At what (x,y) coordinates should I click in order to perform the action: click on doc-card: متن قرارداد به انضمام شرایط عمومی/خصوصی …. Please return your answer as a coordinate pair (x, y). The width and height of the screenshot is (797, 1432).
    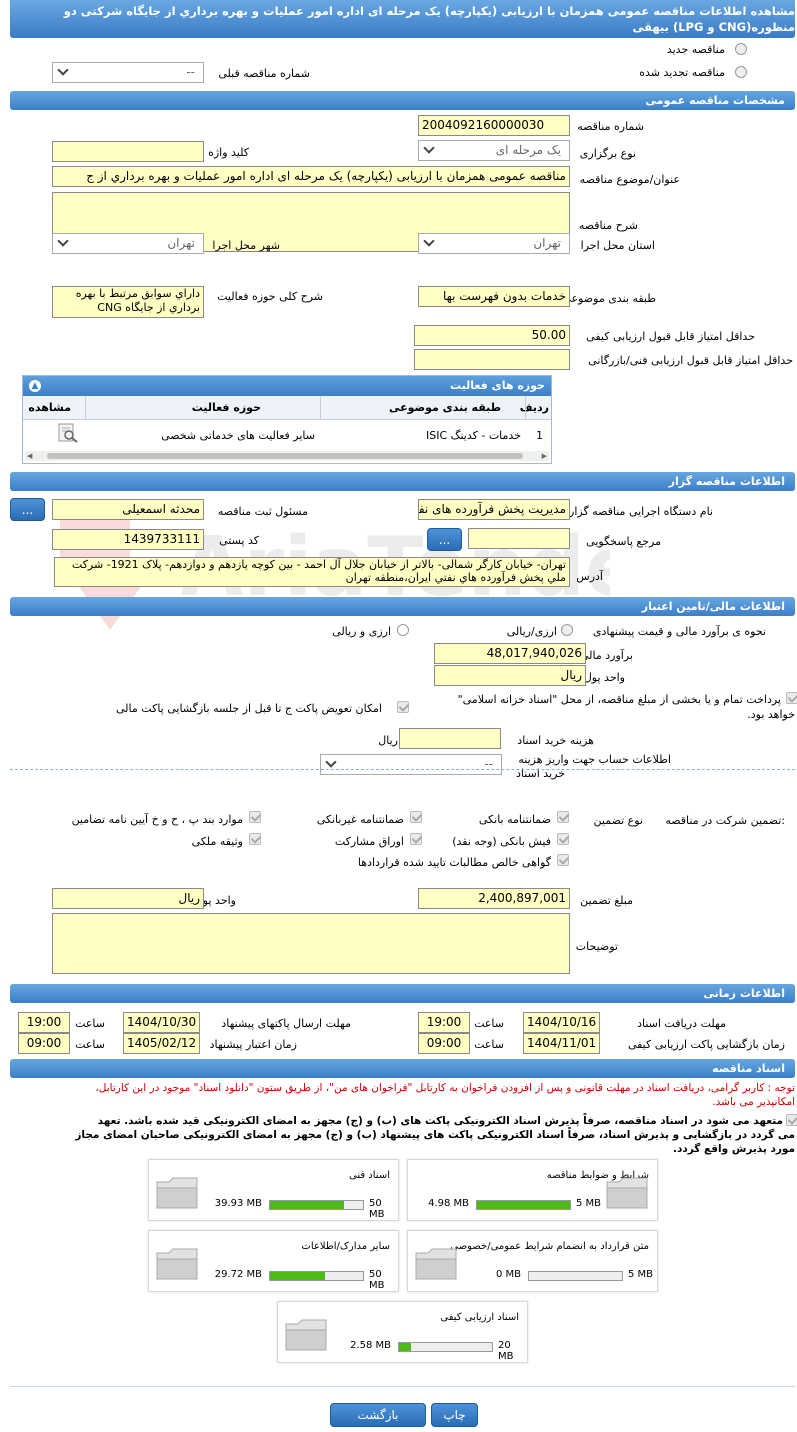
    Looking at the image, I should click on (532, 1261).